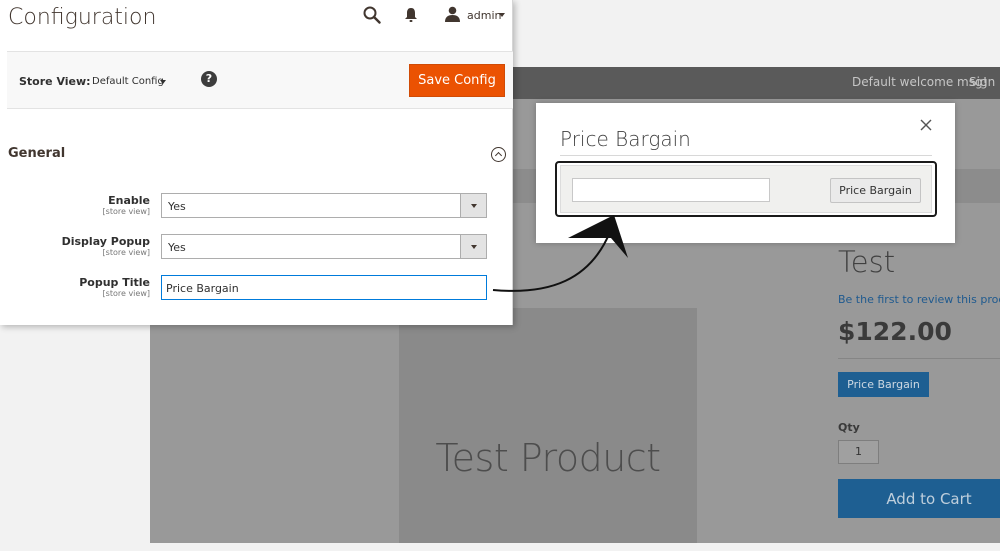  What do you see at coordinates (260, 80) in the screenshot?
I see `store-view-bar: Store View: Default Config ? Save Config` at bounding box center [260, 80].